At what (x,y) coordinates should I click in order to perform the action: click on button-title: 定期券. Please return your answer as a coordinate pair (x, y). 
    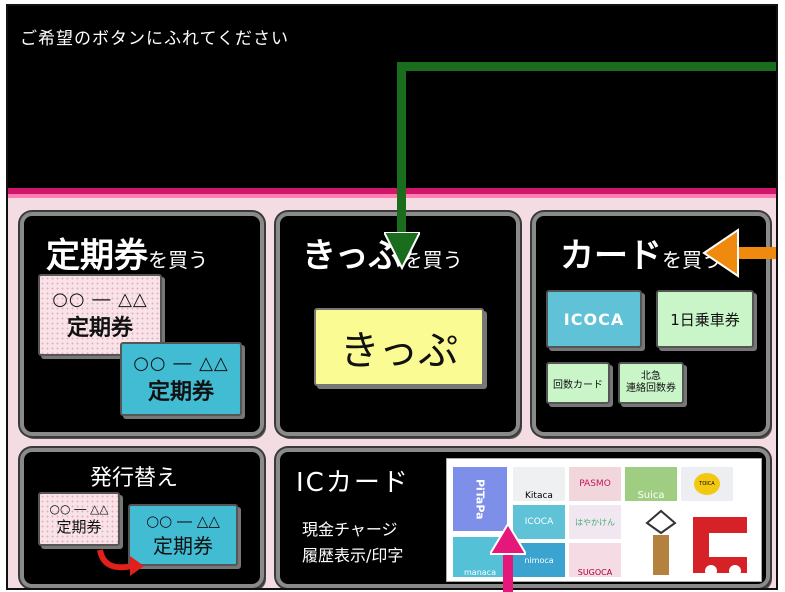
    Looking at the image, I should click on (97, 256).